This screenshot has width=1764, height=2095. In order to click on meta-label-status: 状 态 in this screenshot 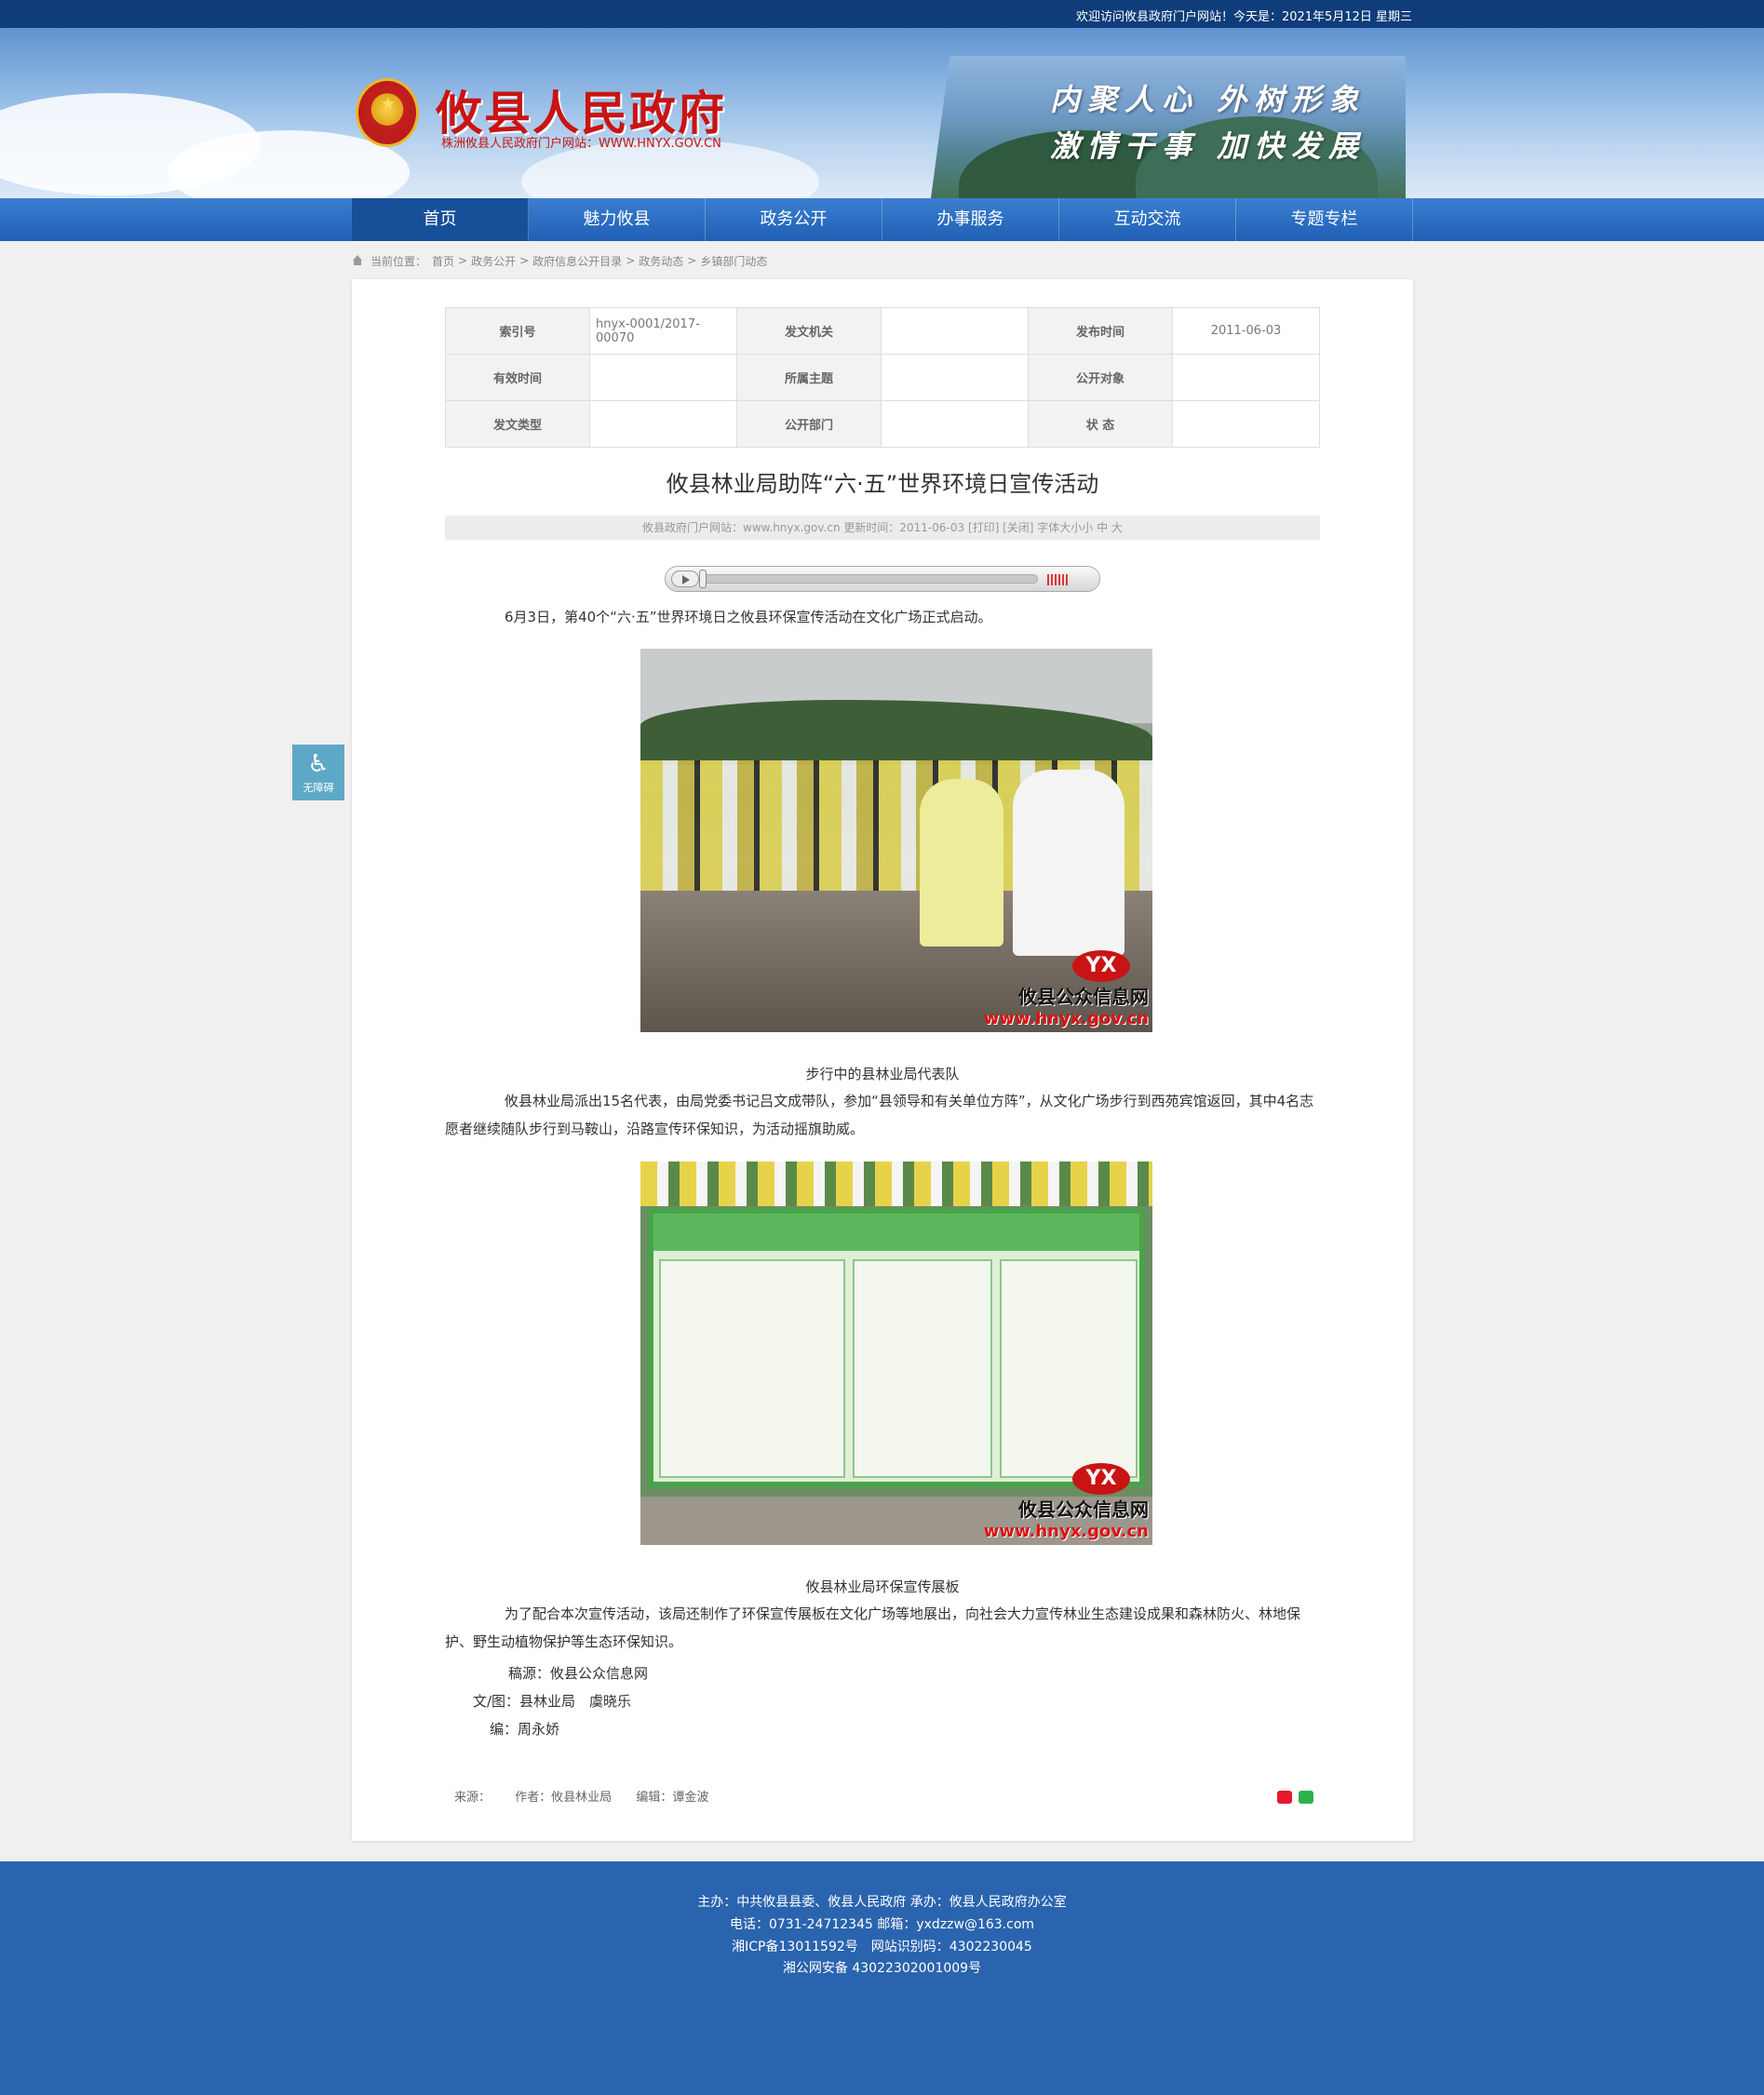, I will do `click(1100, 424)`.